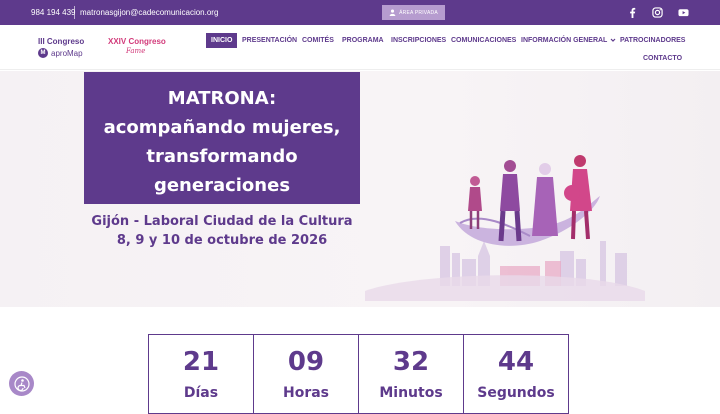 This screenshot has width=720, height=414. I want to click on facebook-icon, so click(632, 12).